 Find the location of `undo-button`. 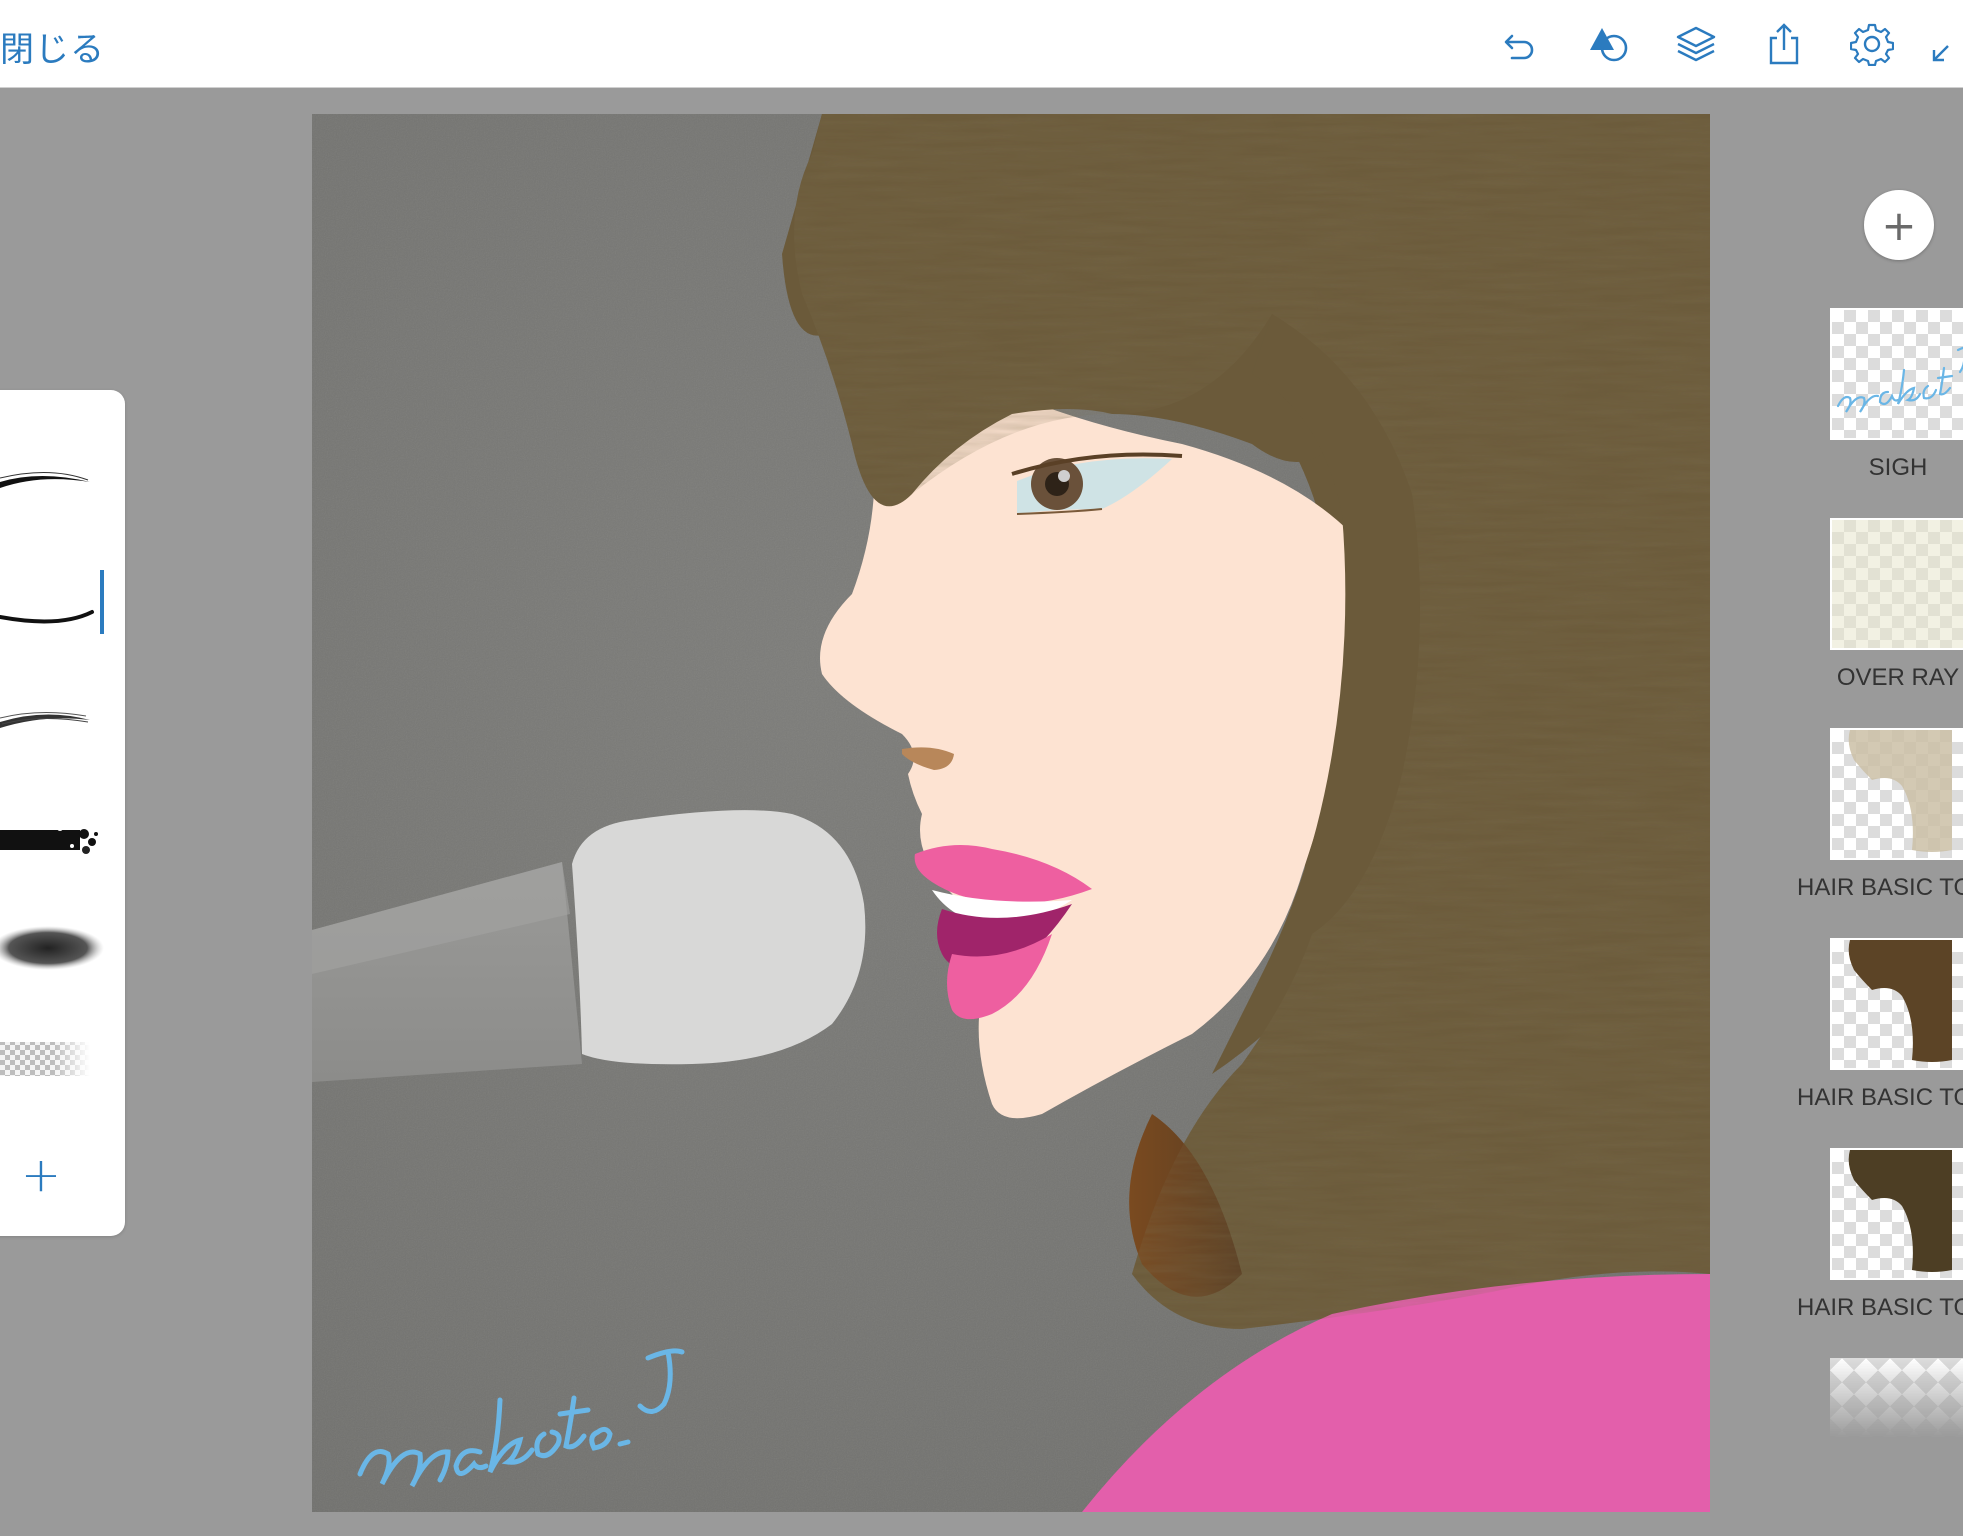

undo-button is located at coordinates (1520, 44).